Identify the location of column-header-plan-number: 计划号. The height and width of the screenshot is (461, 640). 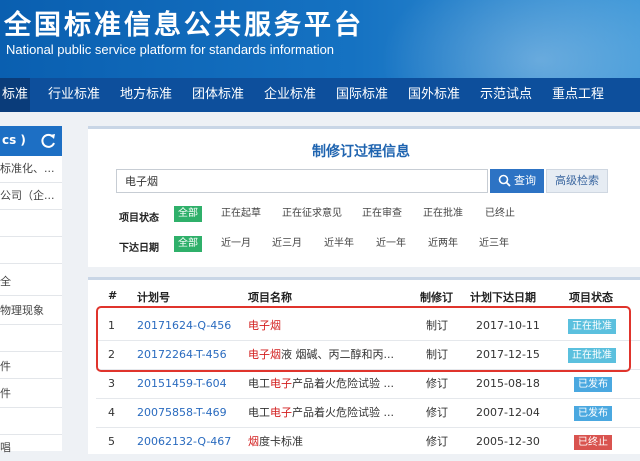
(153, 297).